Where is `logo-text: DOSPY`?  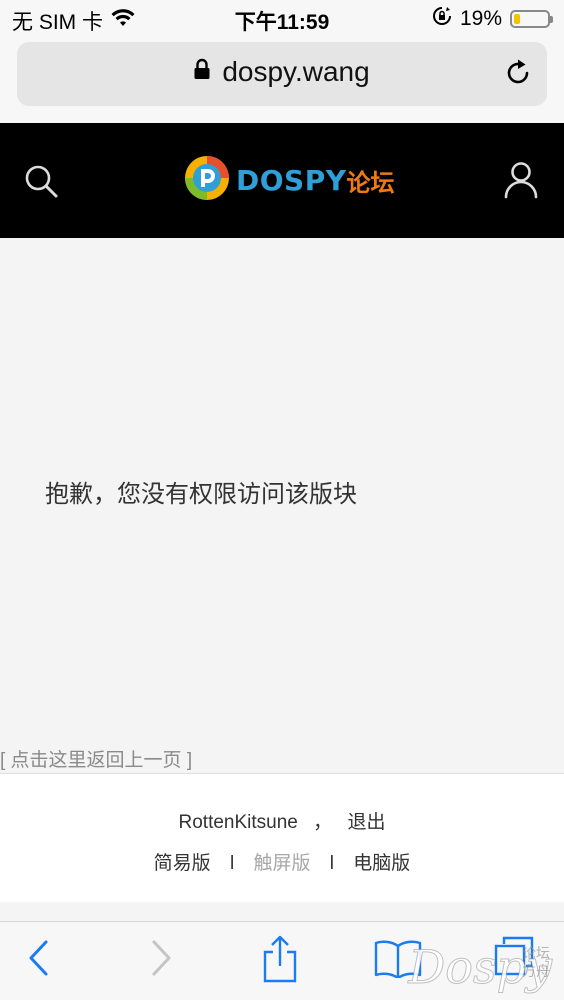 logo-text: DOSPY is located at coordinates (291, 180).